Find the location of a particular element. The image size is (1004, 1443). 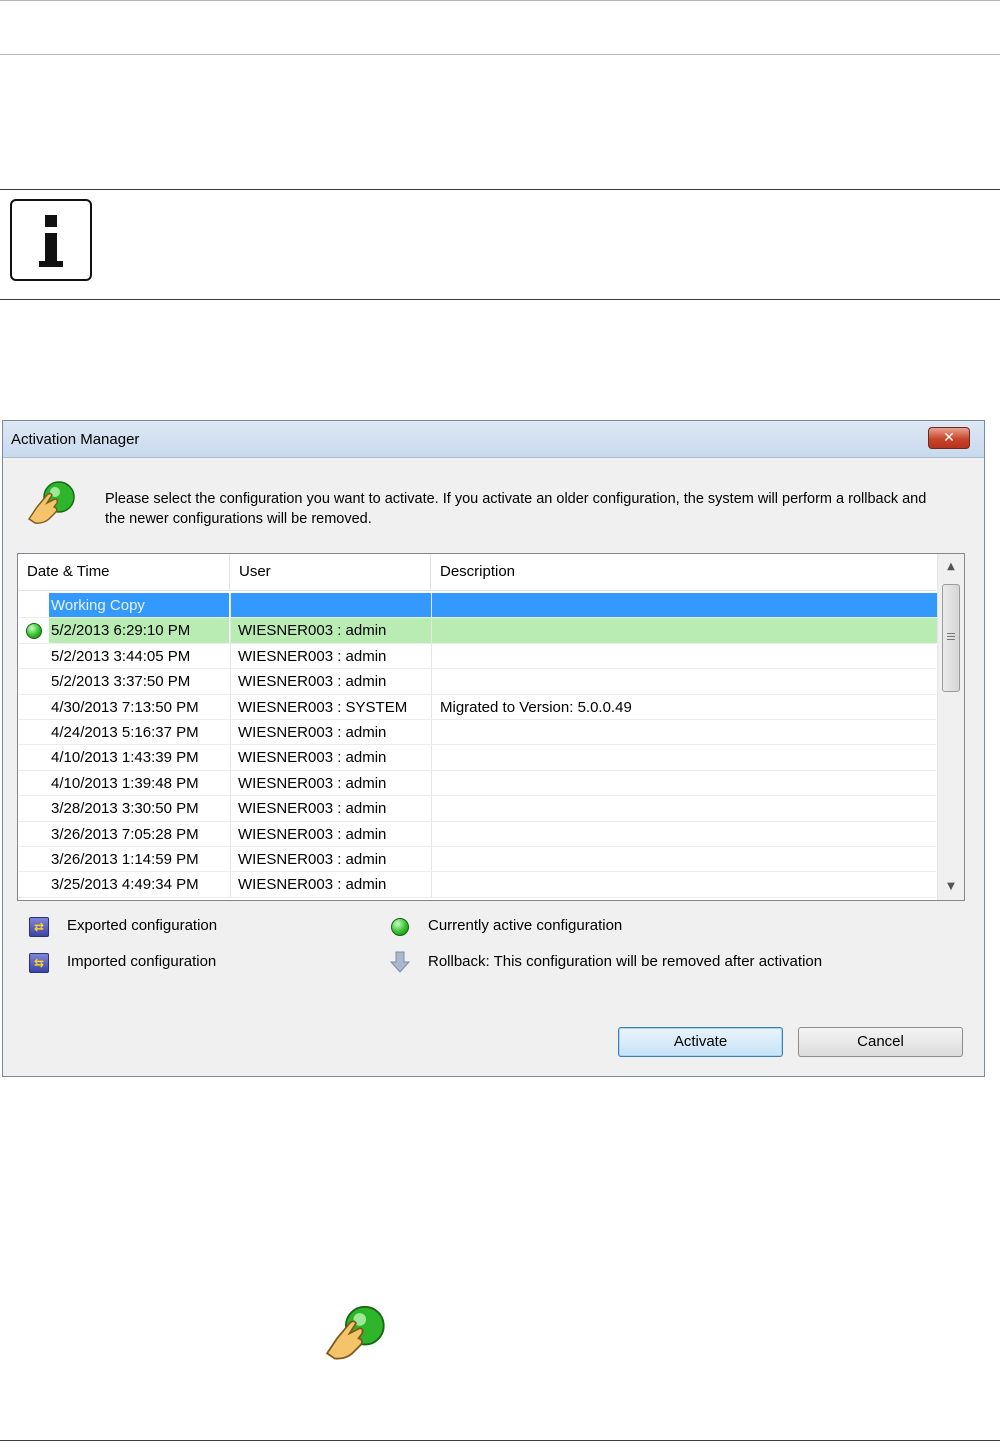

table-row: 3/25/2013 4:49:34 PM WIESNER003 : admin is located at coordinates (477, 885).